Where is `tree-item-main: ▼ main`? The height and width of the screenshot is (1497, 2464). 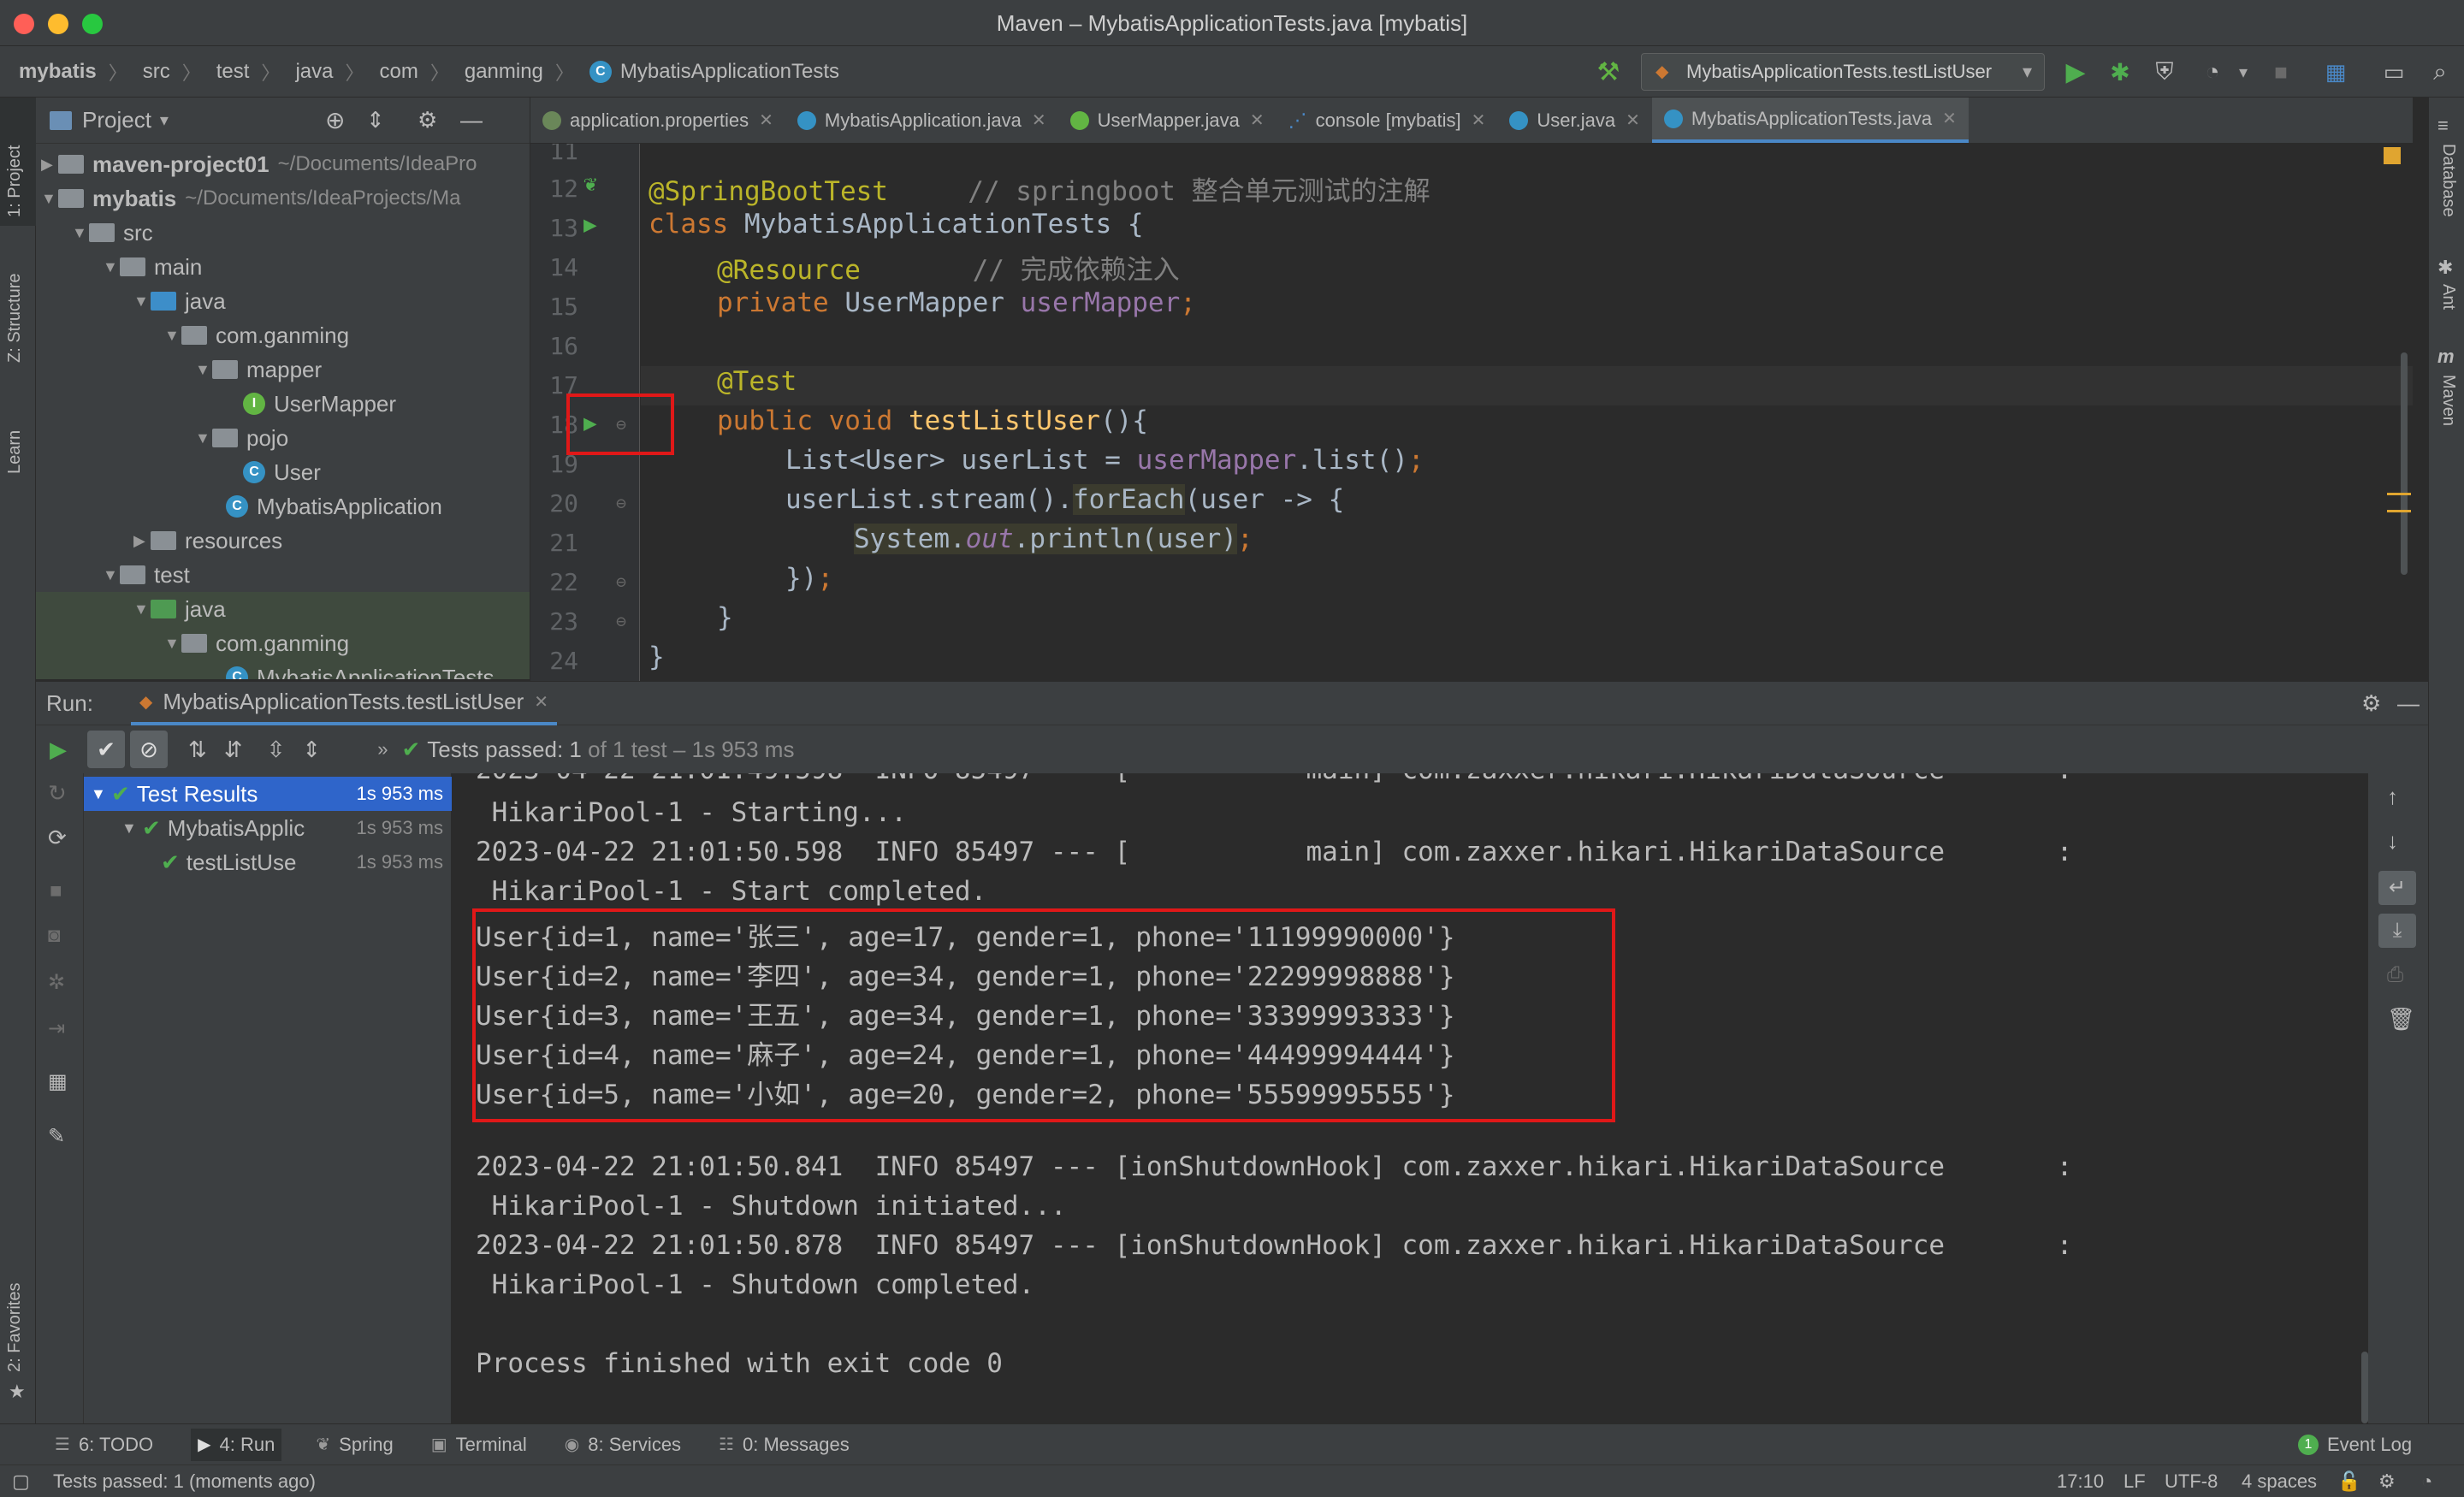
tree-item-main: ▼ main is located at coordinates (283, 267).